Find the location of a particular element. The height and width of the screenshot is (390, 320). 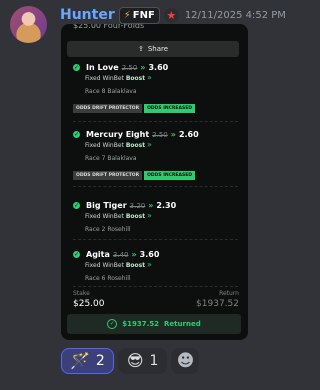

reactions-bar: 🪄 2 😎 1 ☻ is located at coordinates (130, 361).